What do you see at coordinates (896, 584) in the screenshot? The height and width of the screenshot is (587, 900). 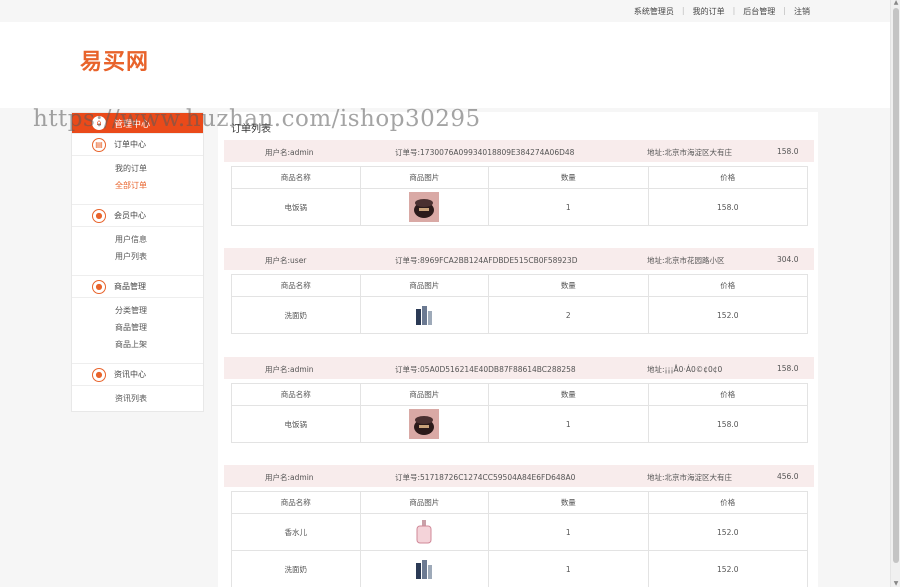 I see `scroll-down-icon: ▼` at bounding box center [896, 584].